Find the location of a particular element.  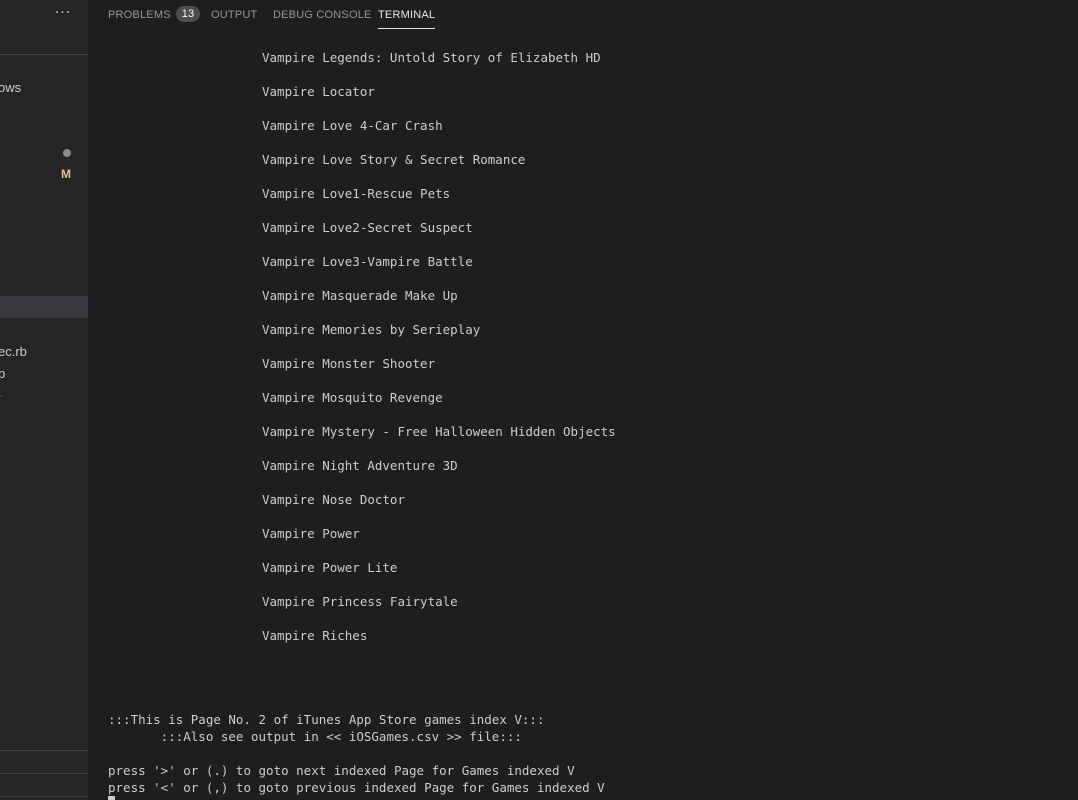

terminal-line: Vampire Love3-Vampire Battle is located at coordinates (367, 261).